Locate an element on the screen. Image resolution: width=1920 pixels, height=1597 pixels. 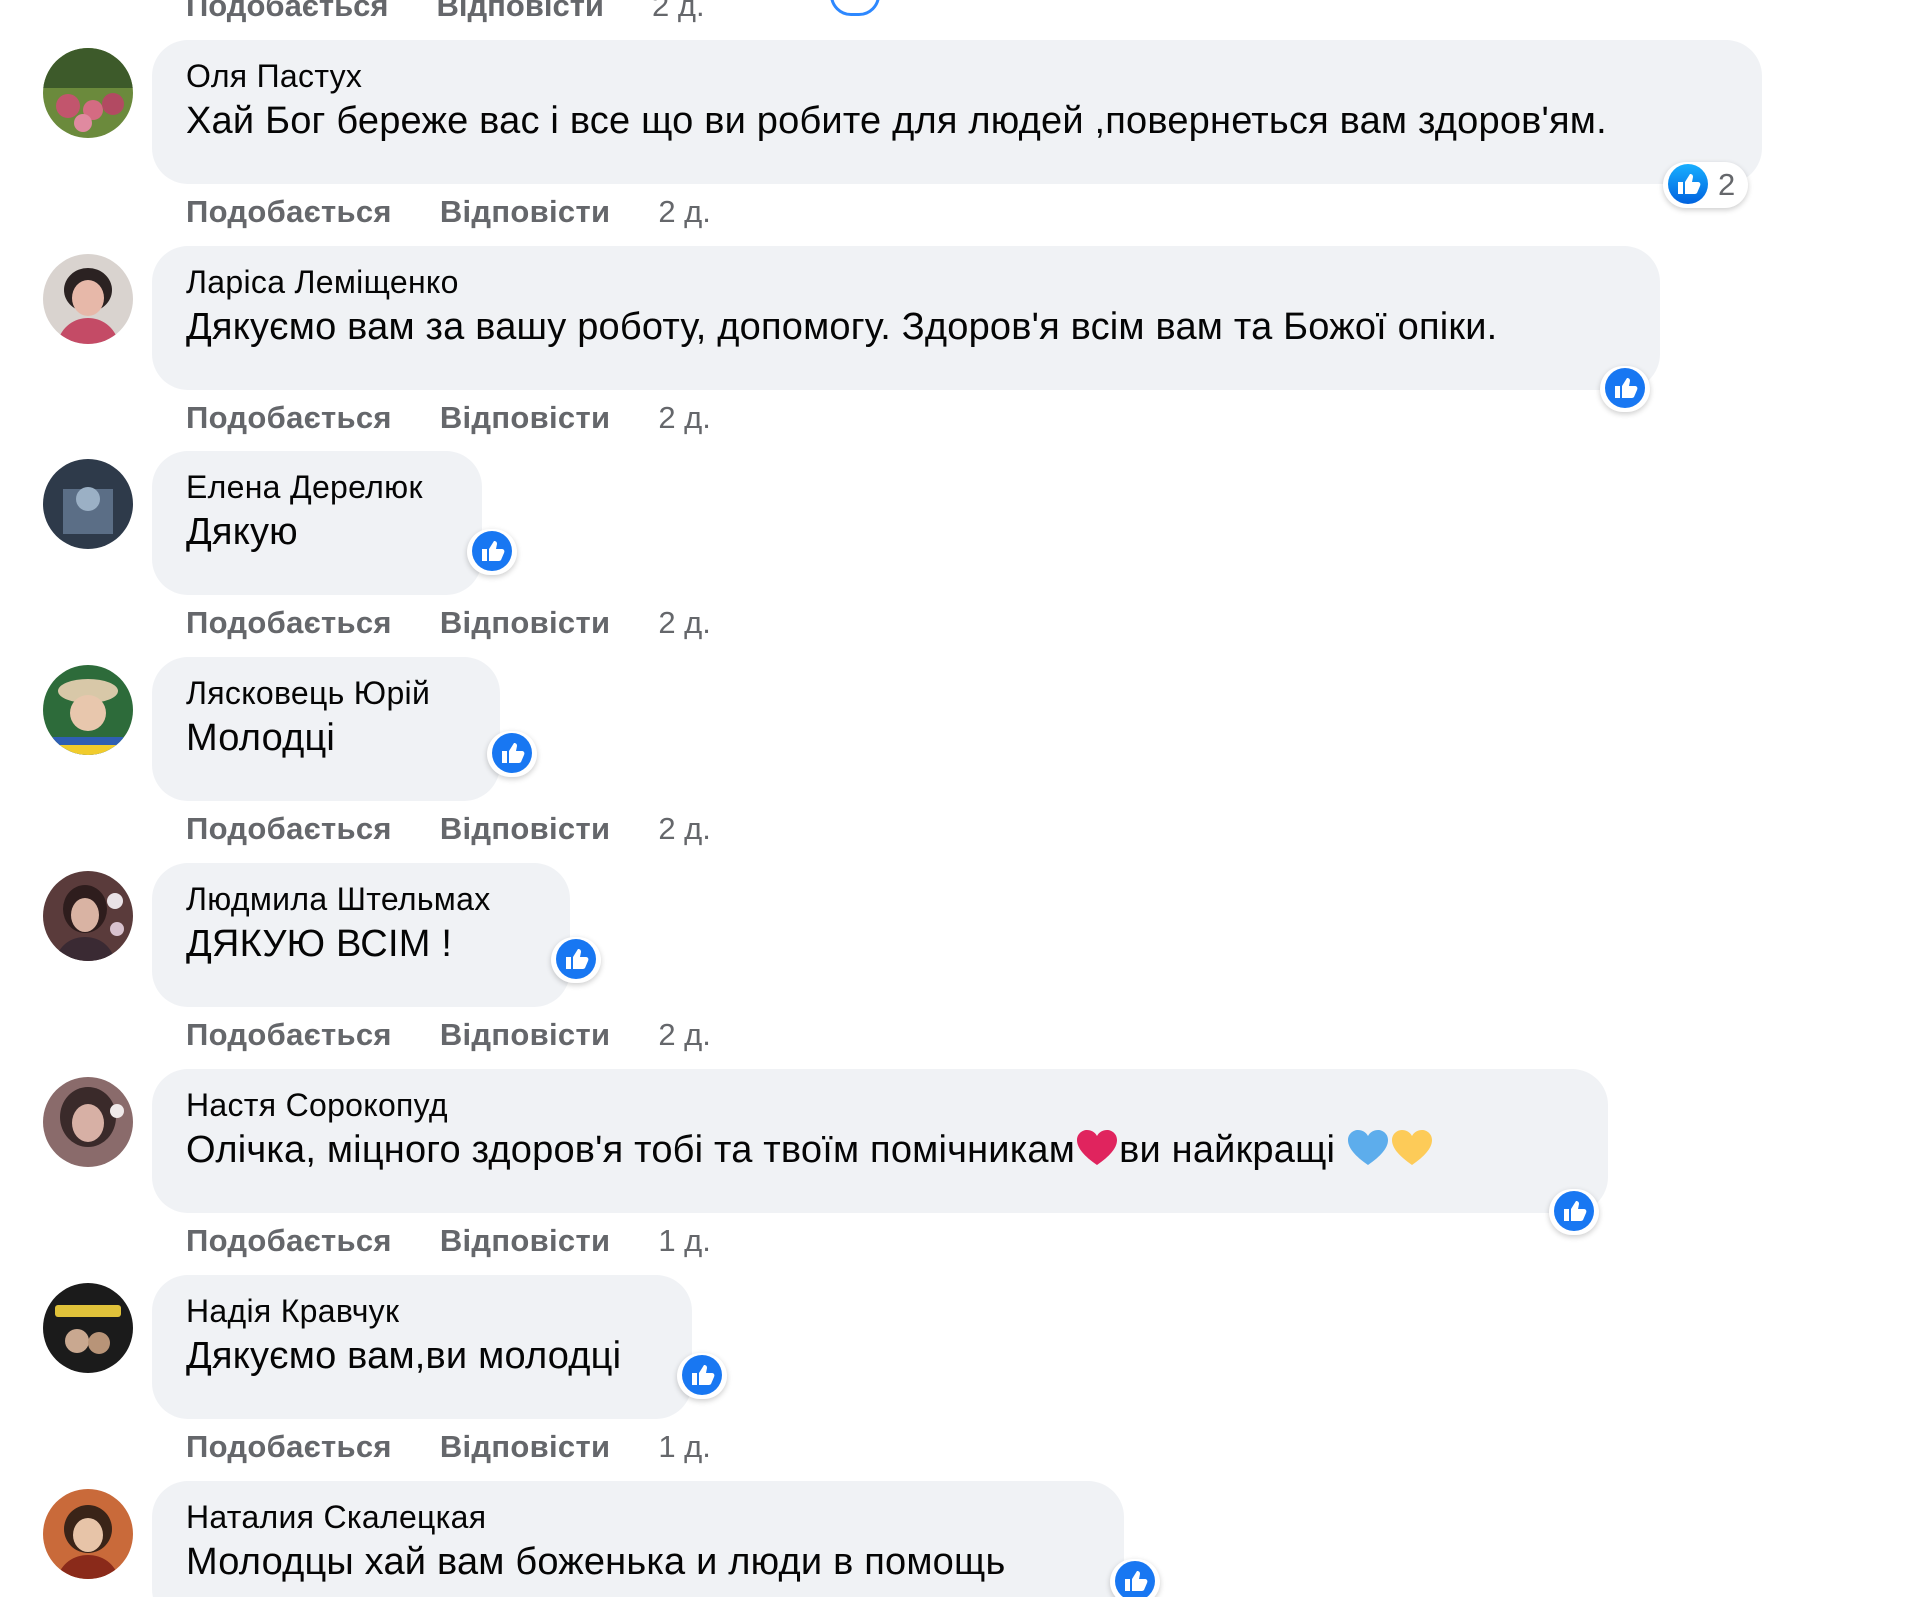
woman-red-avatar-icon is located at coordinates (88, 1534).